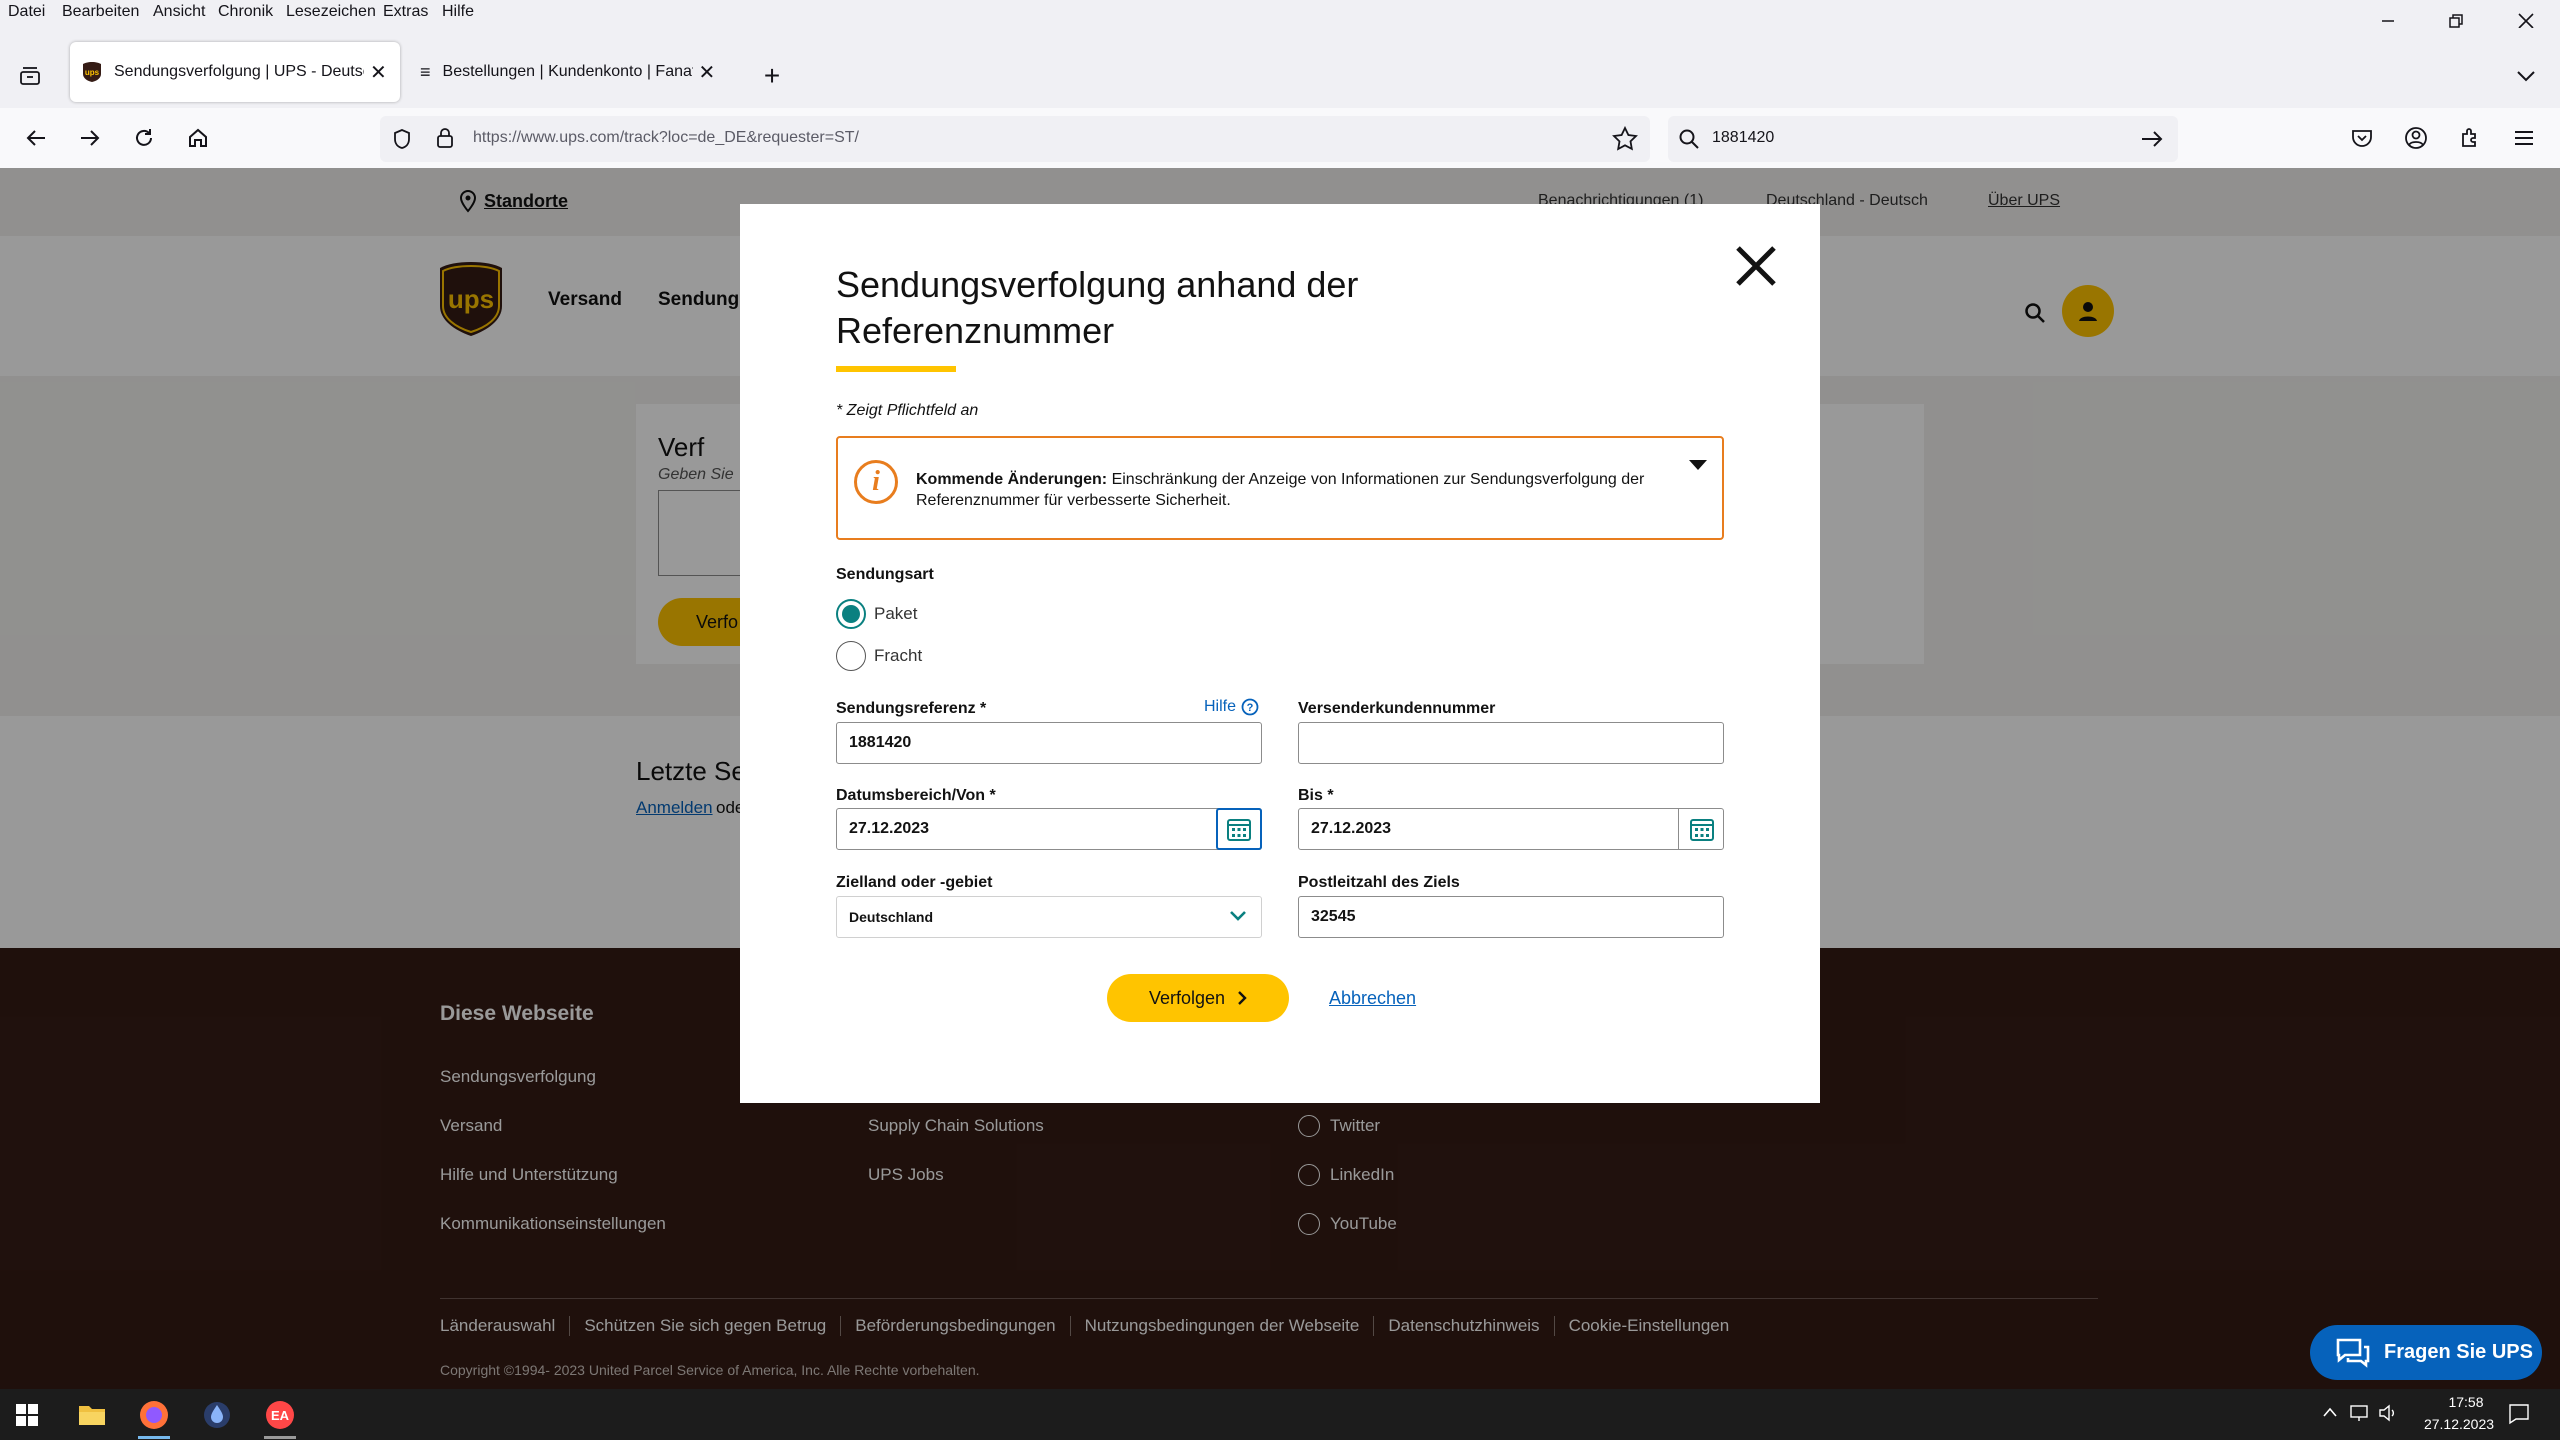  What do you see at coordinates (2524, 138) in the screenshot?
I see `app-menu-icon` at bounding box center [2524, 138].